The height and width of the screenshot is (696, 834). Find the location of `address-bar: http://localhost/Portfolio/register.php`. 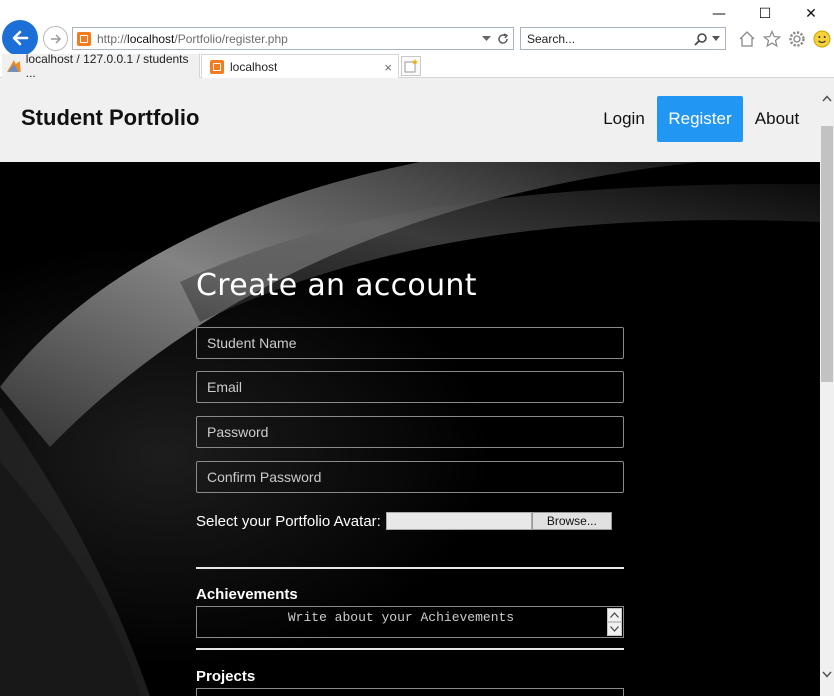

address-bar: http://localhost/Portfolio/register.php is located at coordinates (293, 38).